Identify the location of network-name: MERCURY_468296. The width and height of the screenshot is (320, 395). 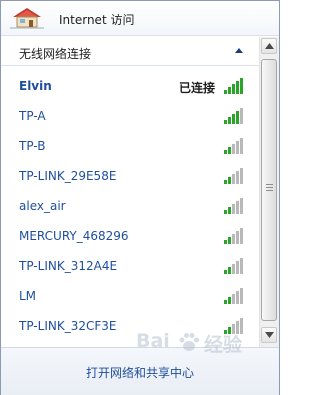
(74, 236).